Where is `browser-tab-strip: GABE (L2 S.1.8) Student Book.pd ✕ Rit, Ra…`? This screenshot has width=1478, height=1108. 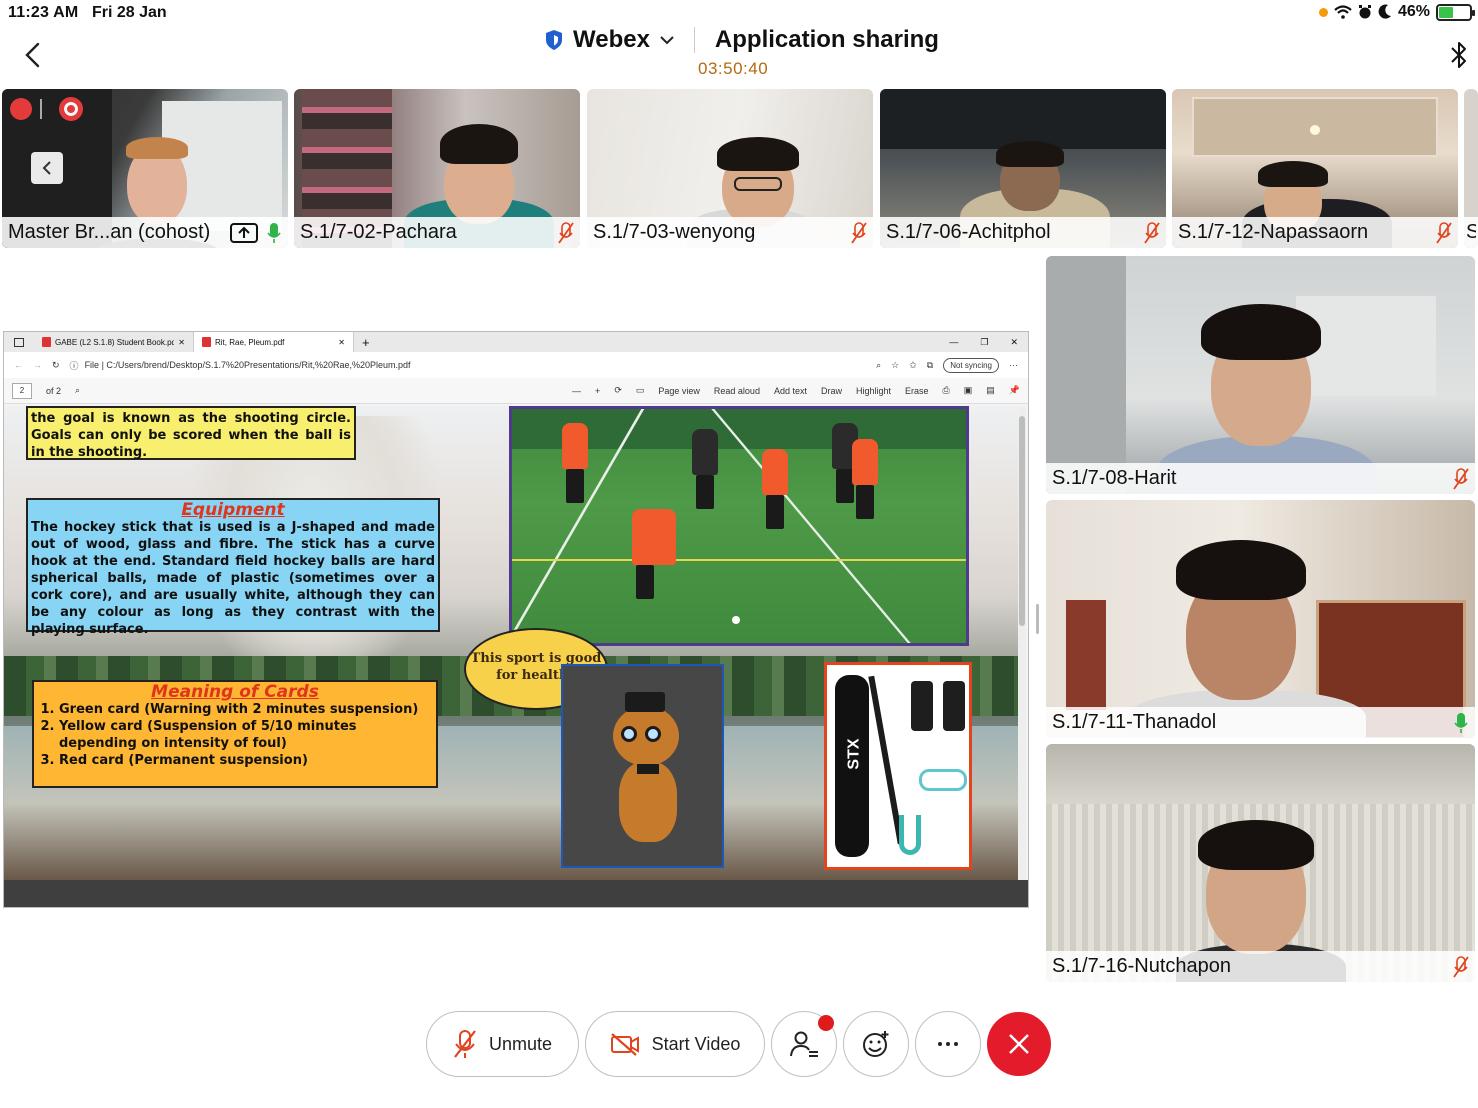
browser-tab-strip: GABE (L2 S.1.8) Student Book.pd ✕ Rit, Ra… is located at coordinates (516, 342).